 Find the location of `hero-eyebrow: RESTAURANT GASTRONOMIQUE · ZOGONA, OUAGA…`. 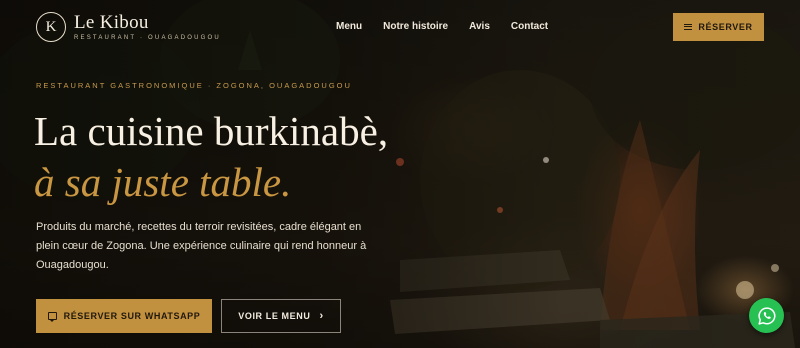

hero-eyebrow: RESTAURANT GASTRONOMIQUE · ZOGONA, OUAGA… is located at coordinates (194, 85).